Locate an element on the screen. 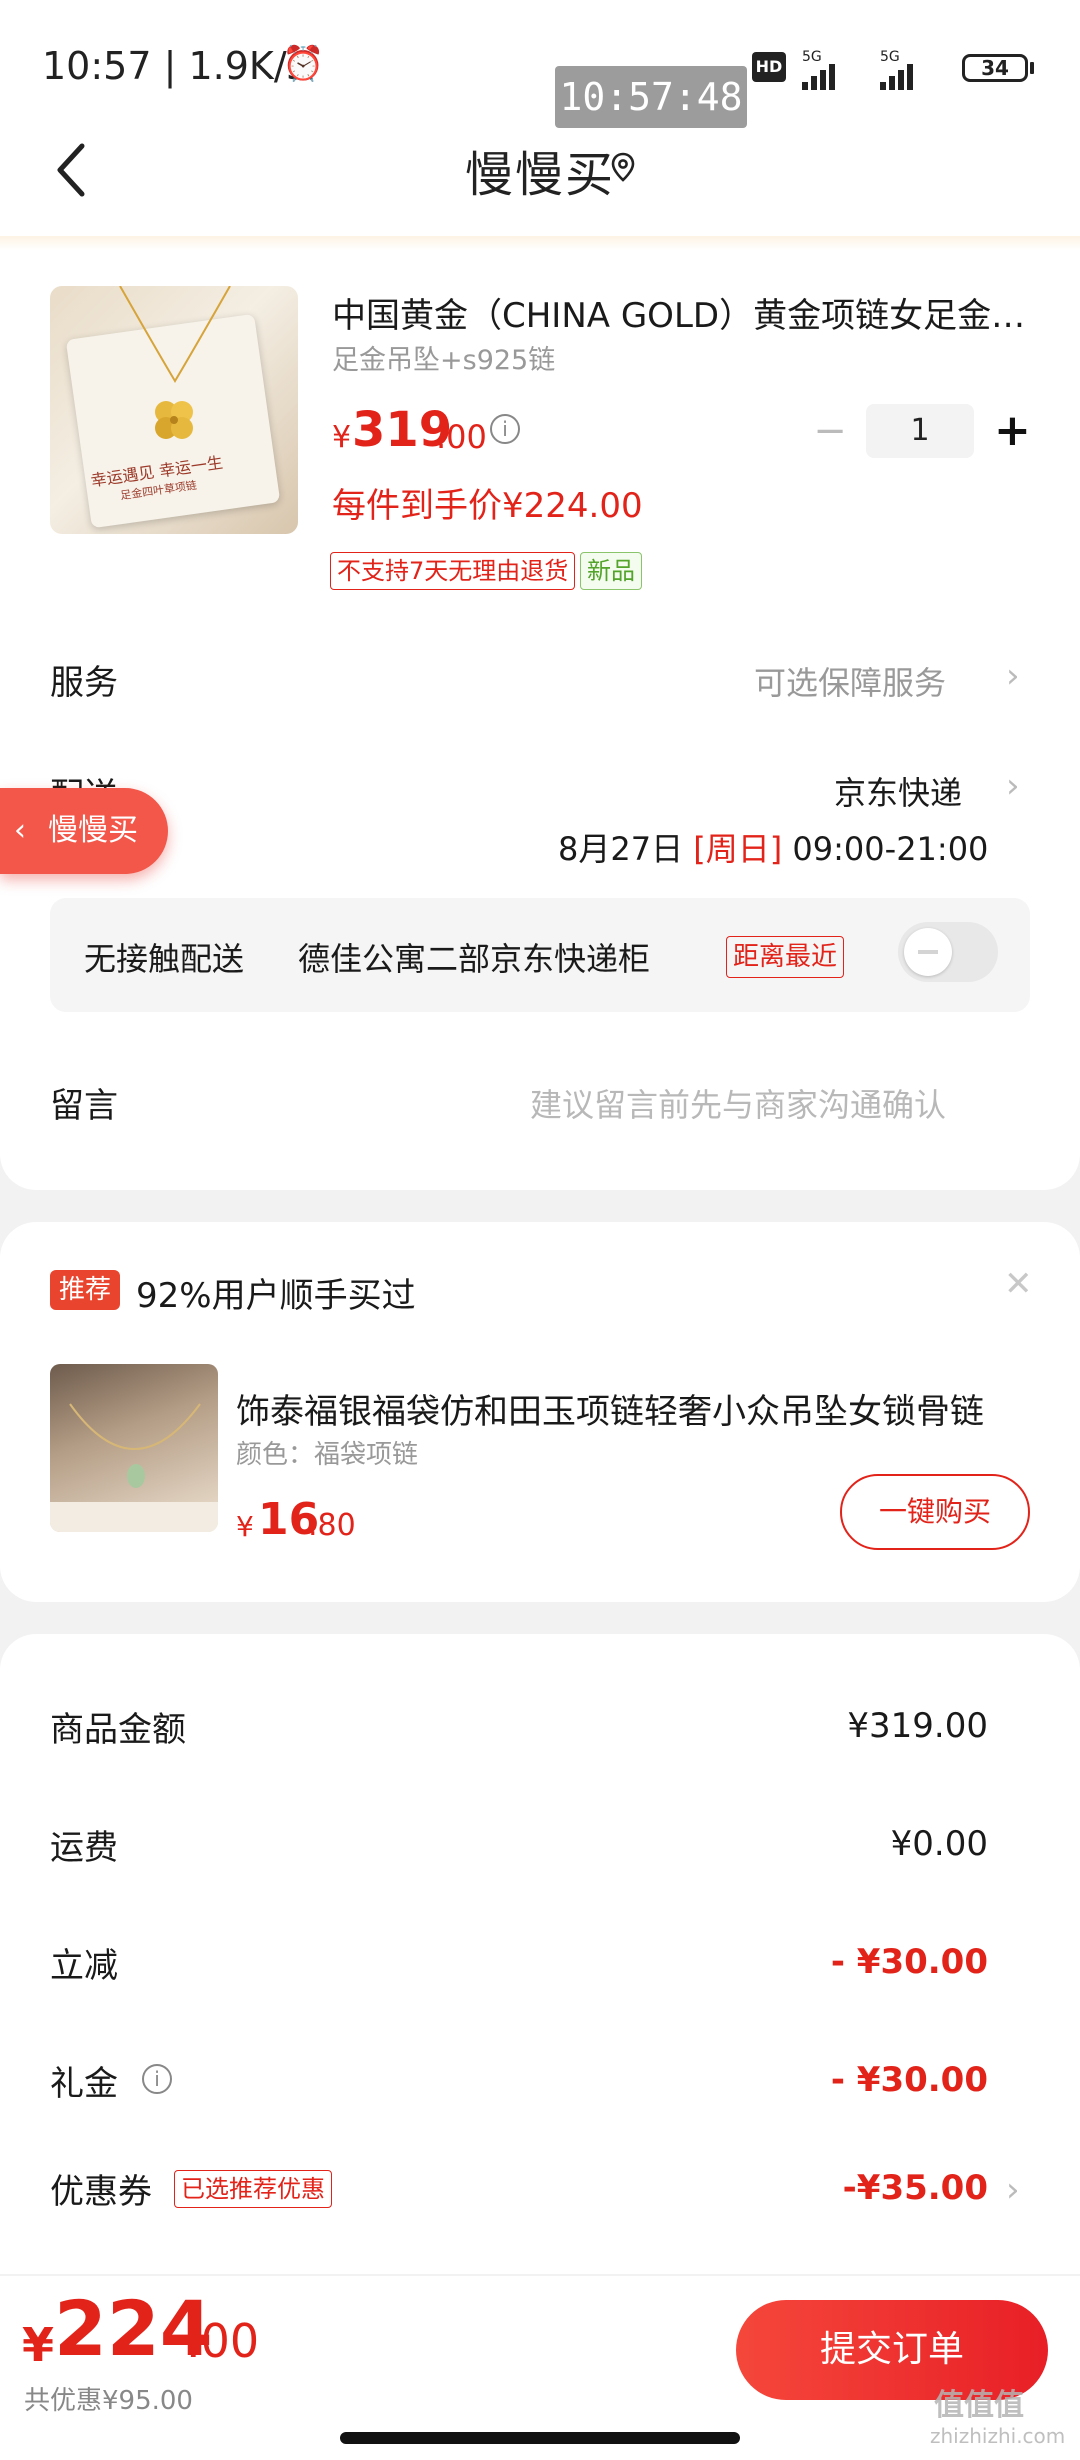 Image resolution: width=1080 pixels, height=2460 pixels. chevron-left-icon: ‹ is located at coordinates (20, 830).